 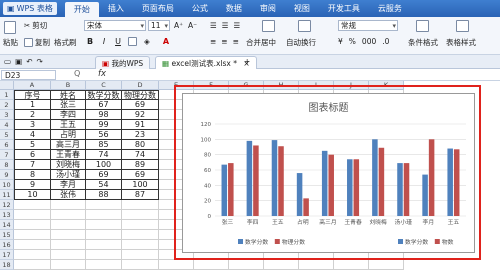 What do you see at coordinates (68, 165) in the screenshot?
I see `cell-b8: 刘晓梅` at bounding box center [68, 165].